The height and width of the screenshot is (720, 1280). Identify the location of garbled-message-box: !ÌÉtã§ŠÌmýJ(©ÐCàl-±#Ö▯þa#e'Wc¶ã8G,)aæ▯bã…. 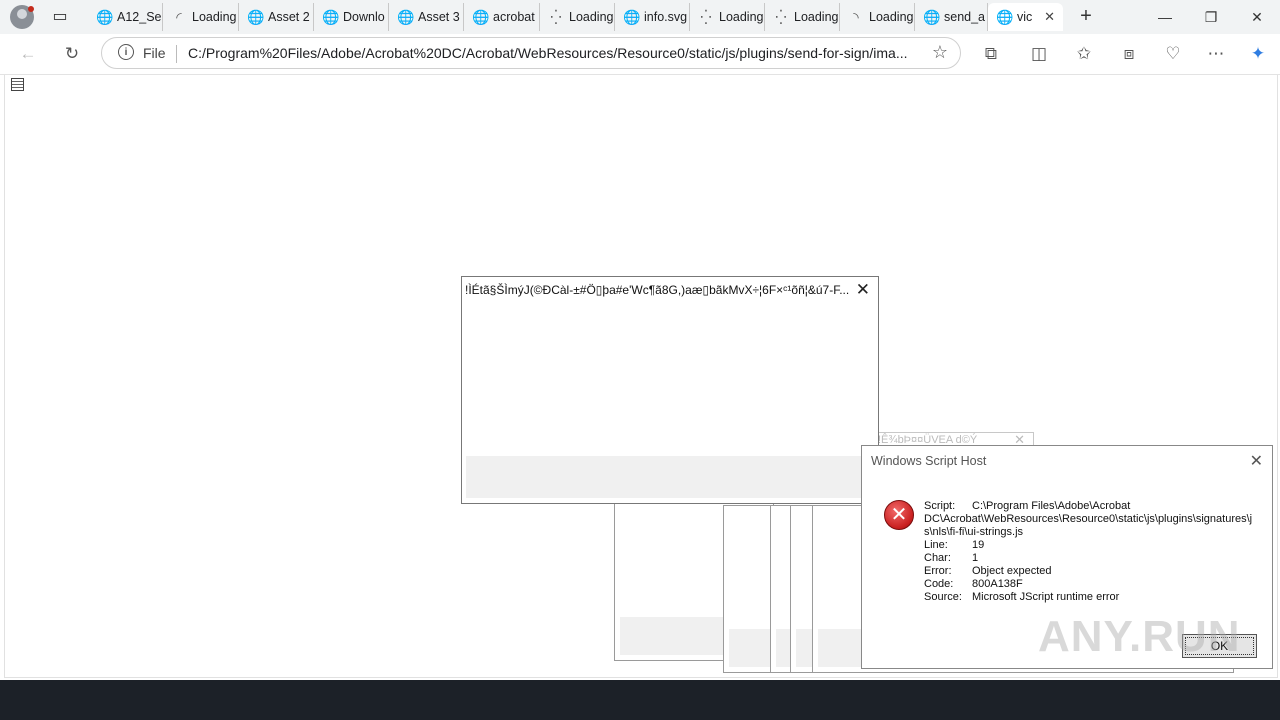
(670, 390).